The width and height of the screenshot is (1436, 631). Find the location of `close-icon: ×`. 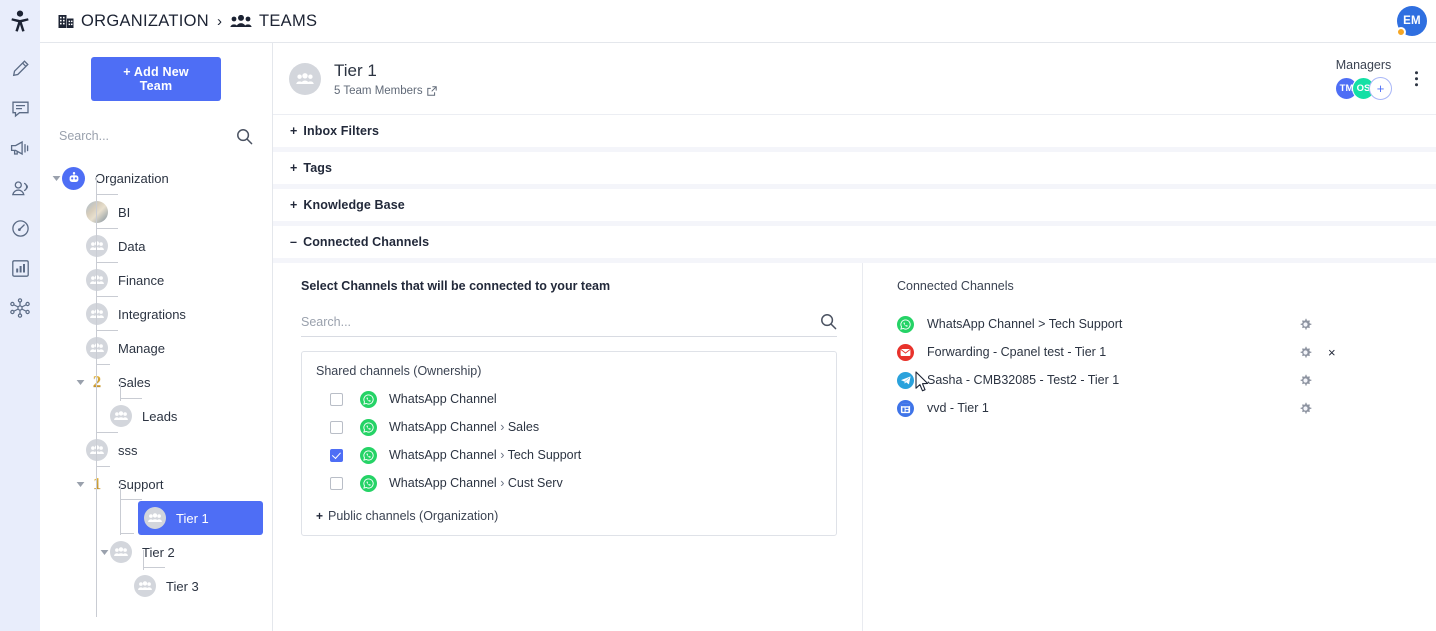

close-icon: × is located at coordinates (1332, 352).